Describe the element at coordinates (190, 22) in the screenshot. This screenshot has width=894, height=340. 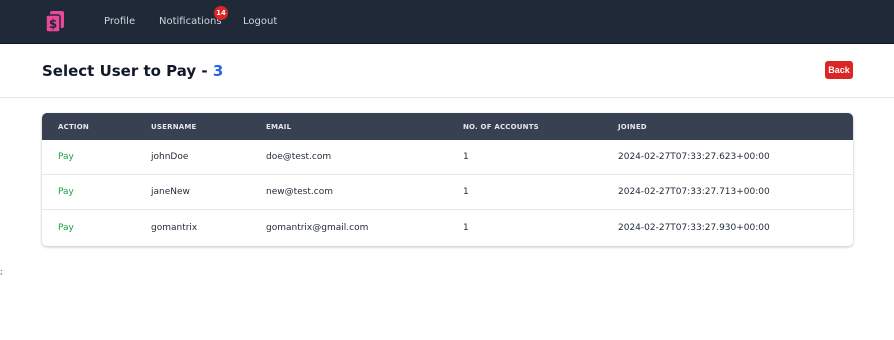
I see `nav-notifications-link: Notifications` at that location.